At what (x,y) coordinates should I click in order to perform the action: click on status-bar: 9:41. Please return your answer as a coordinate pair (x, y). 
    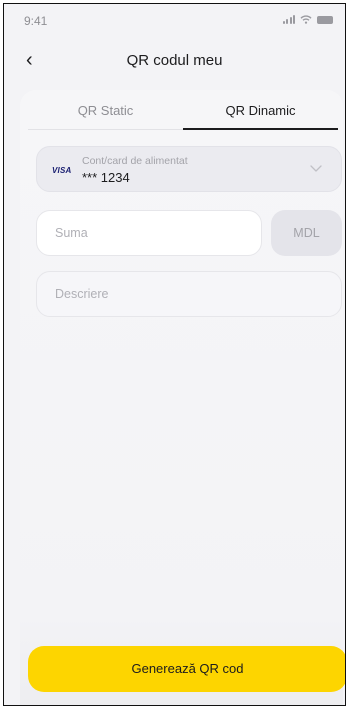
    Looking at the image, I should click on (174, 19).